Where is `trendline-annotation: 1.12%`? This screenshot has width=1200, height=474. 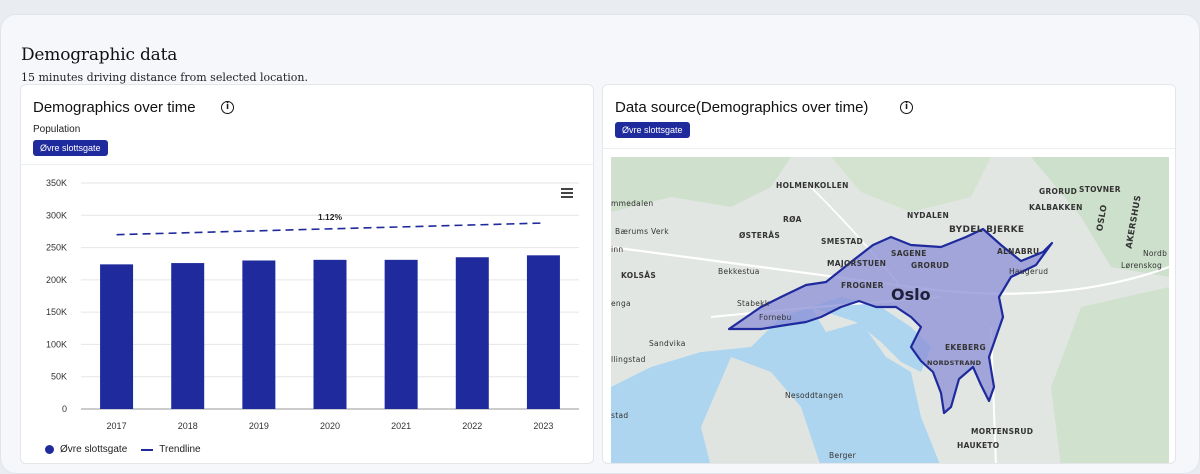 trendline-annotation: 1.12% is located at coordinates (330, 217).